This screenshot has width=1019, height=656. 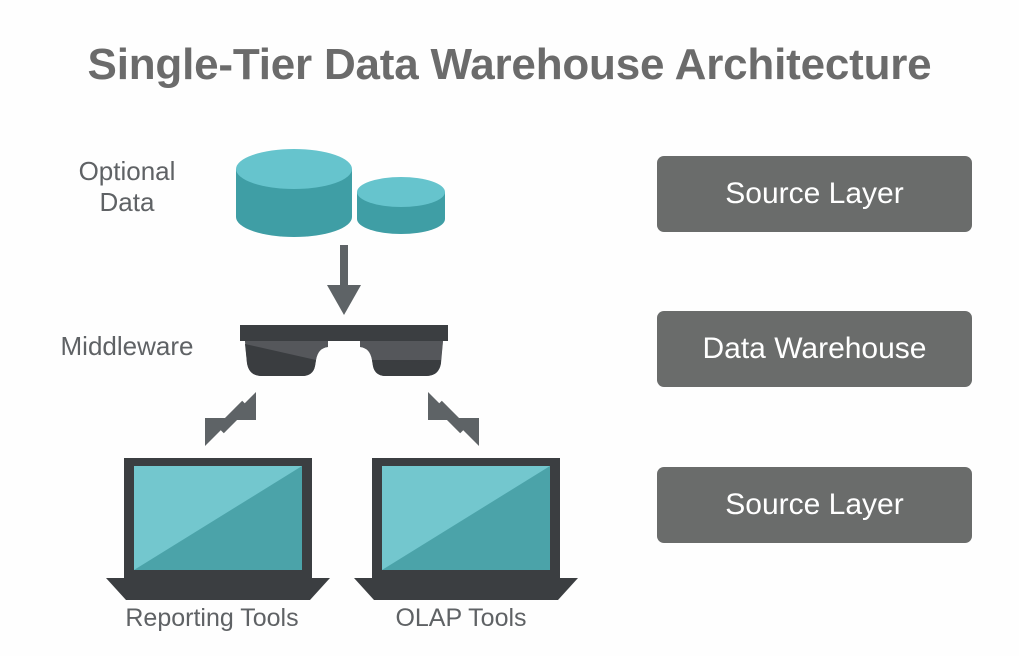 What do you see at coordinates (814, 349) in the screenshot?
I see `layer-box-data-warehouse: Data Warehouse` at bounding box center [814, 349].